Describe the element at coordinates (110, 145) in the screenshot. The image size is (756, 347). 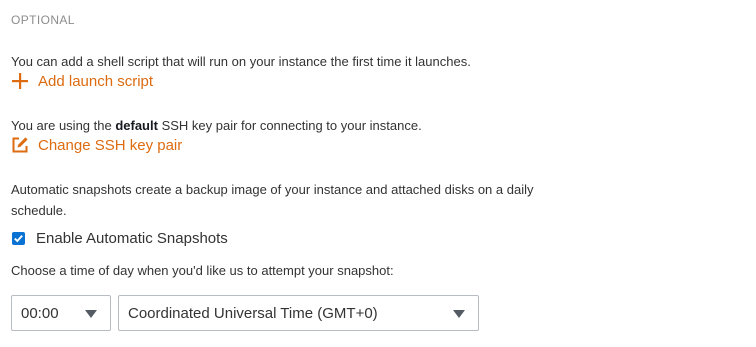
I see `change-ssh-key-label: Change SSH key pair` at that location.